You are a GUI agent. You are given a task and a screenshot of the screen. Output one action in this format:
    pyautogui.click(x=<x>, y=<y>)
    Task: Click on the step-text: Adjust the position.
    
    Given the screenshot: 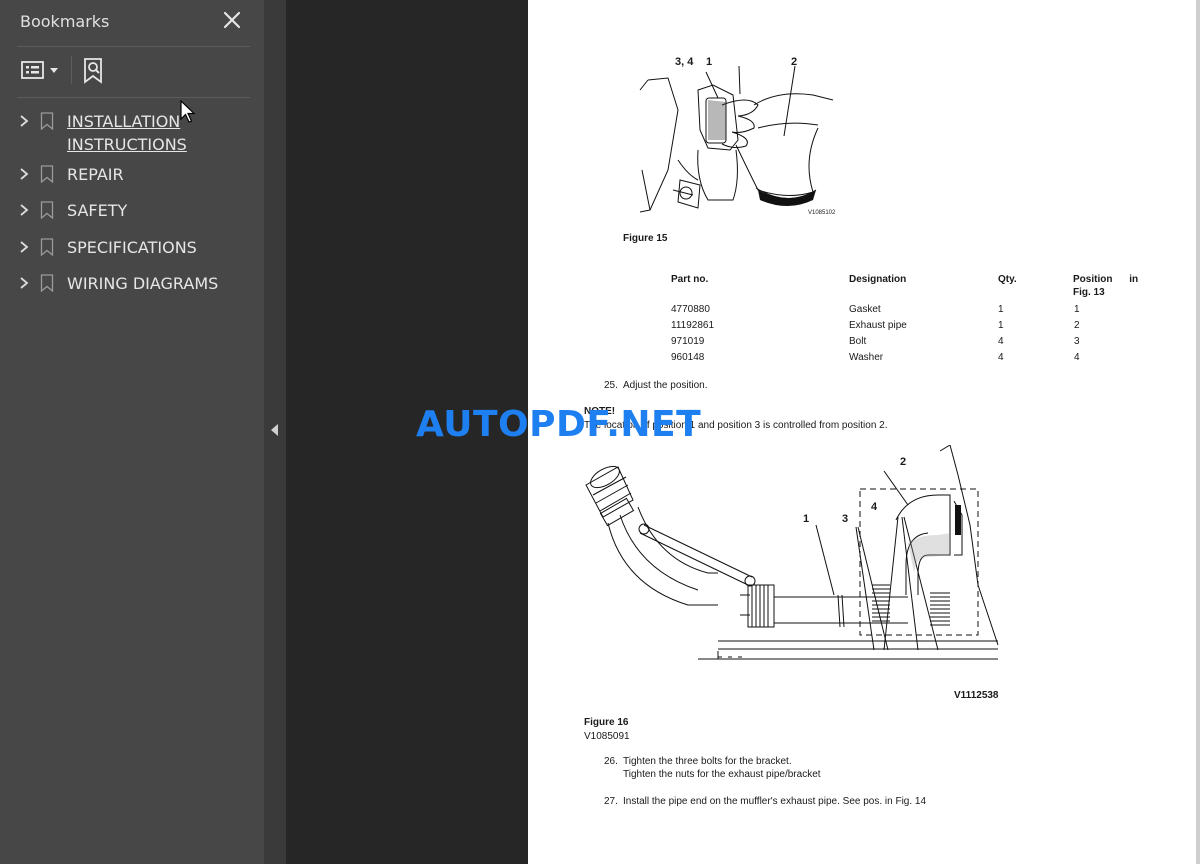 What is the action you would take?
    pyautogui.click(x=665, y=385)
    